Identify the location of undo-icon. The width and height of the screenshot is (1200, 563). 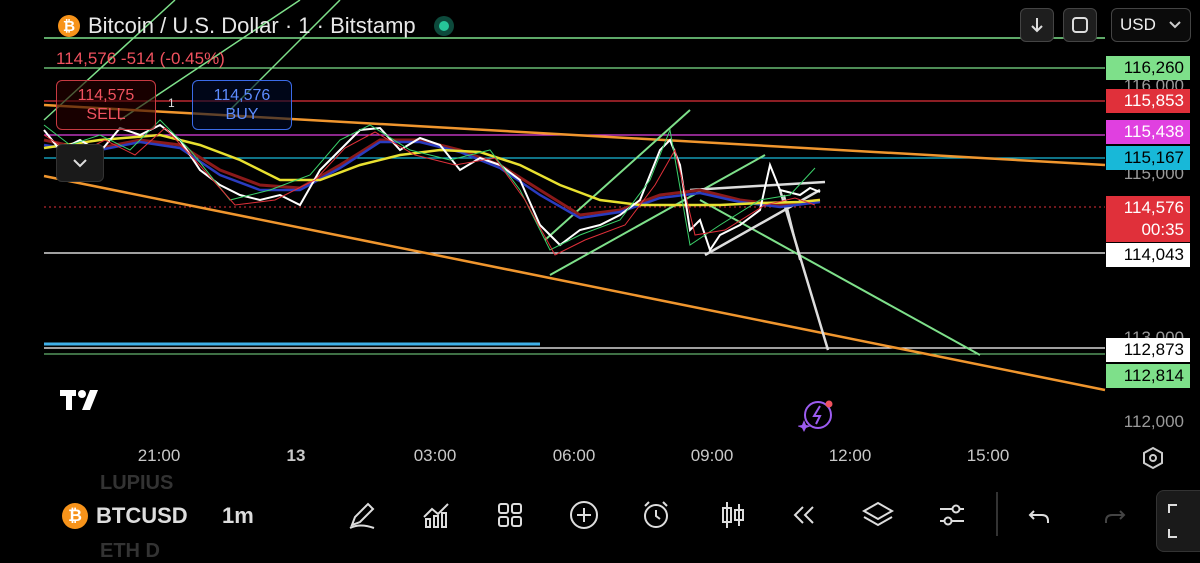
(1038, 516).